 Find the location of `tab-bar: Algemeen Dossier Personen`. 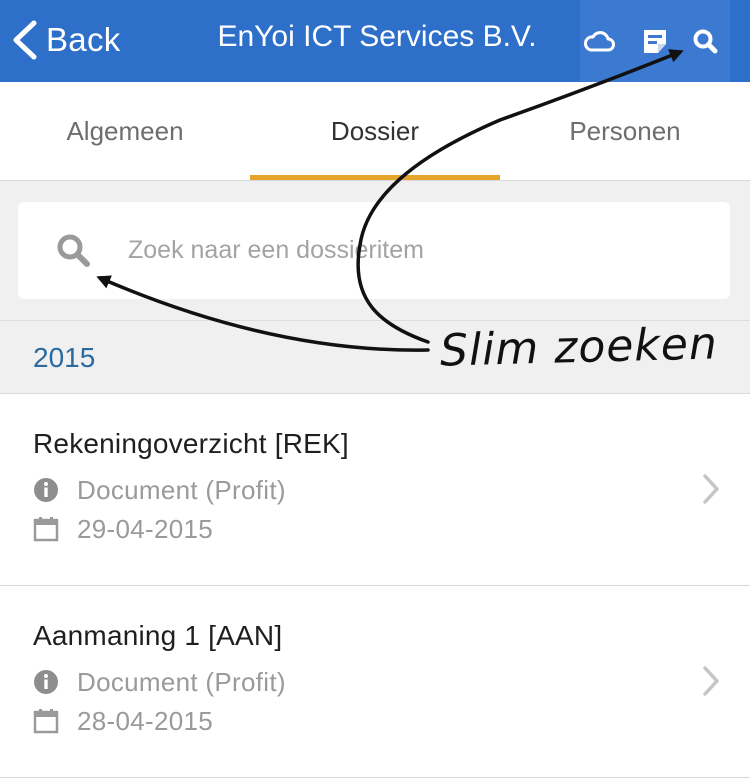

tab-bar: Algemeen Dossier Personen is located at coordinates (375, 131).